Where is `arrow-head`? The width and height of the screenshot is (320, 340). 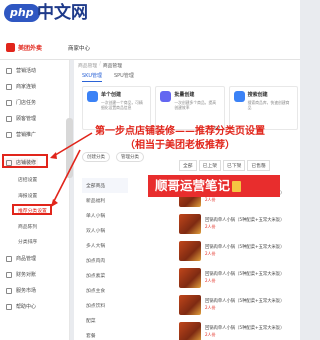 arrow-head is located at coordinates (53, 155).